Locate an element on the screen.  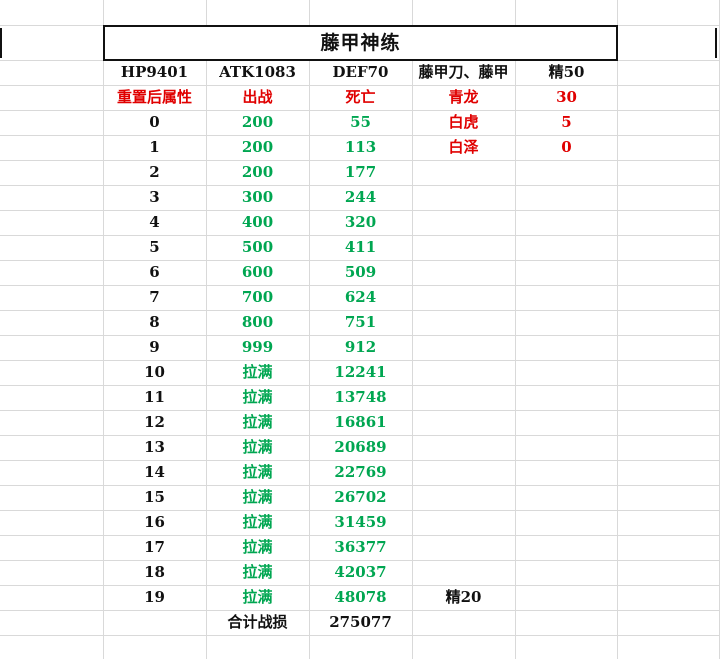
death-cell: 36377 is located at coordinates (360, 547).